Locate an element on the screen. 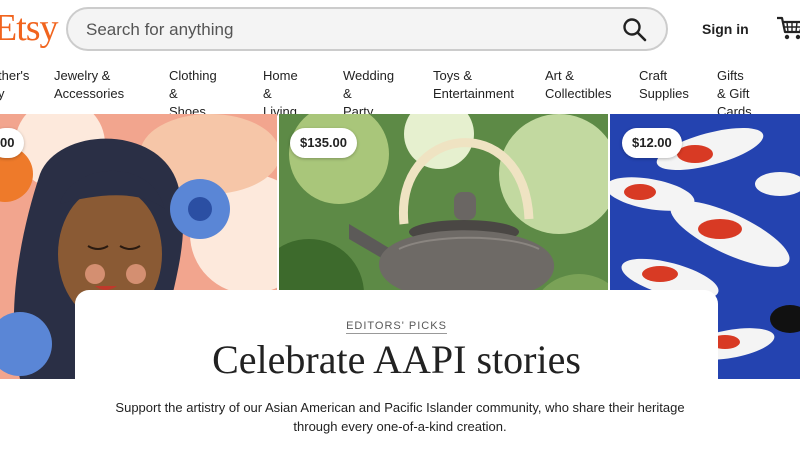  category-jewelry: Jewelry & Accessories is located at coordinates (89, 85).